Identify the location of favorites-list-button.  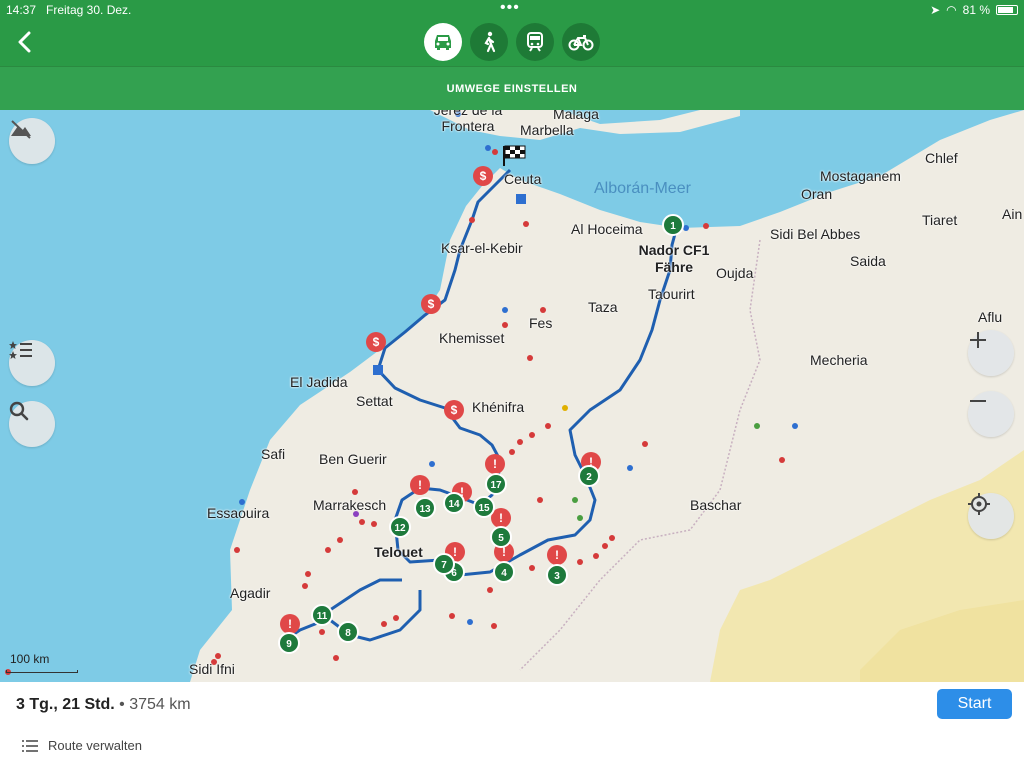
(32, 363).